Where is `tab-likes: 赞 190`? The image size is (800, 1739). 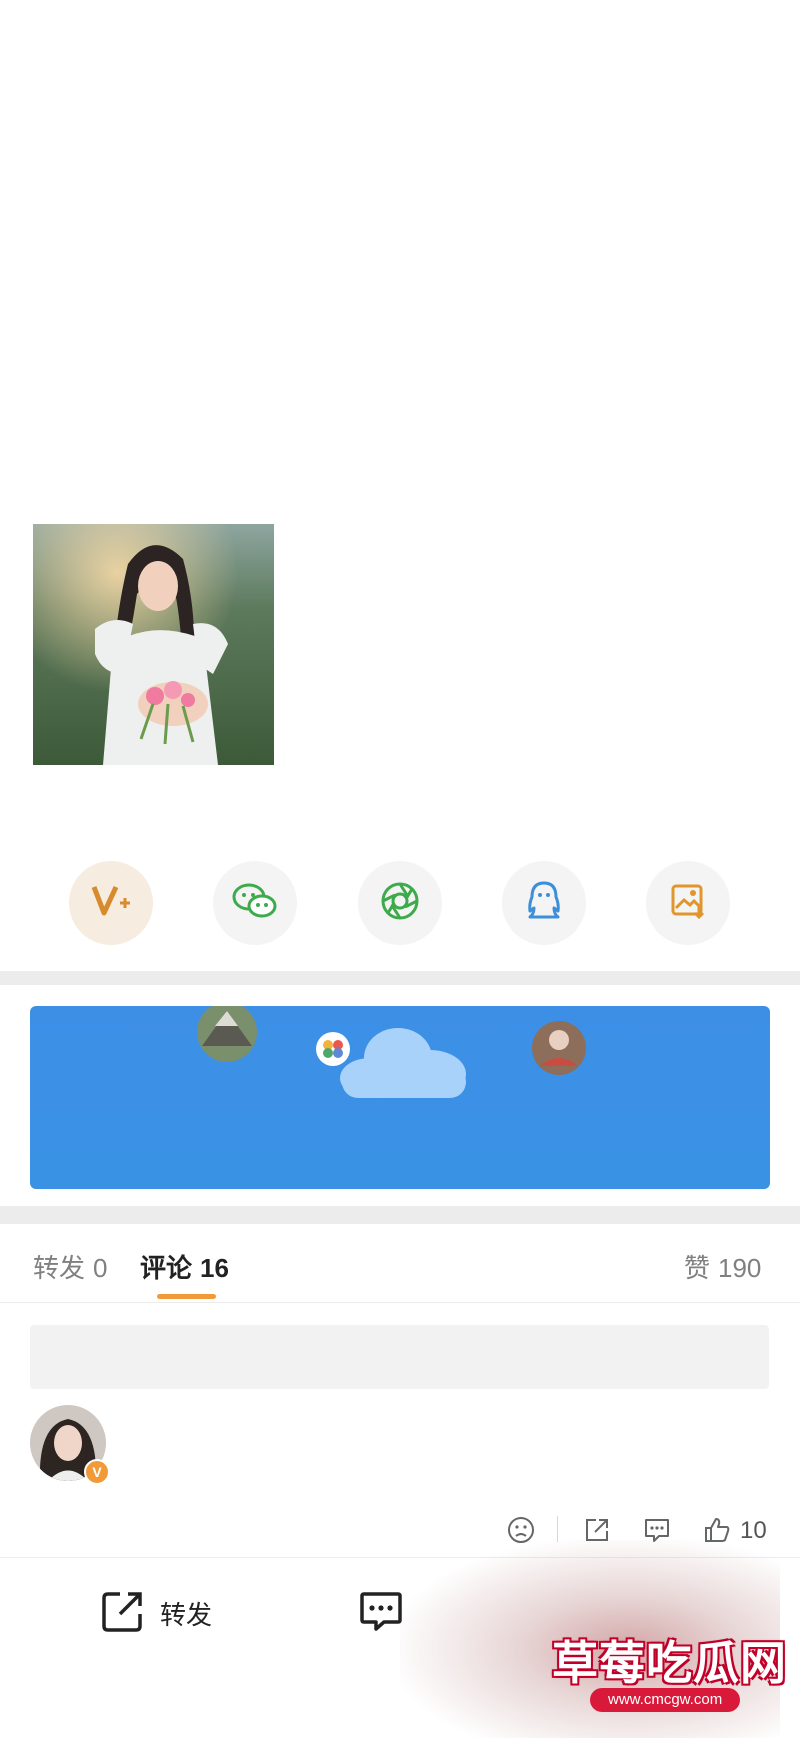
tab-likes: 赞 190 is located at coordinates (722, 1266).